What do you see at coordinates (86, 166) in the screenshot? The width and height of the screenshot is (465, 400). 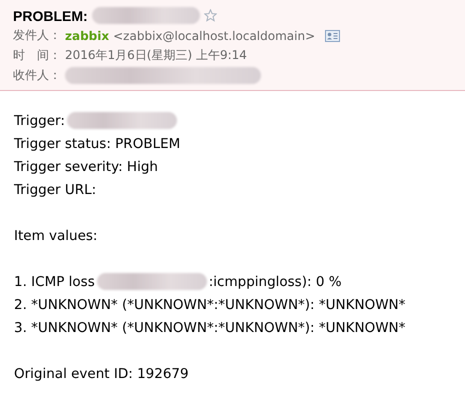 I see `message-text: Trigger severity: High` at bounding box center [86, 166].